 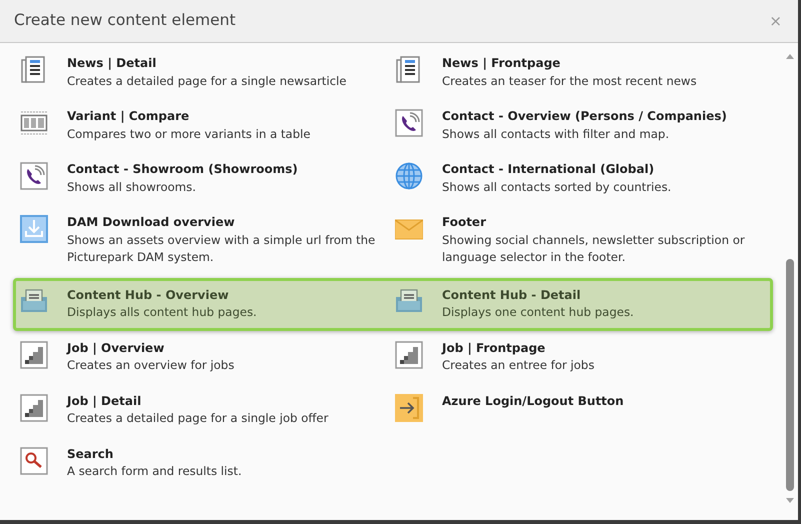 I want to click on element-description: Displays one content hub pages., so click(x=538, y=312).